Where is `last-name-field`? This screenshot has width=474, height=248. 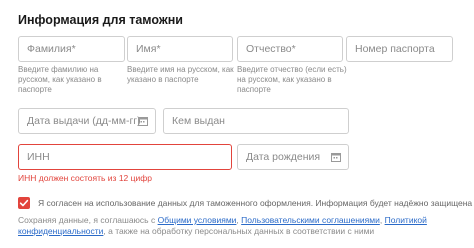
last-name-field is located at coordinates (71, 49).